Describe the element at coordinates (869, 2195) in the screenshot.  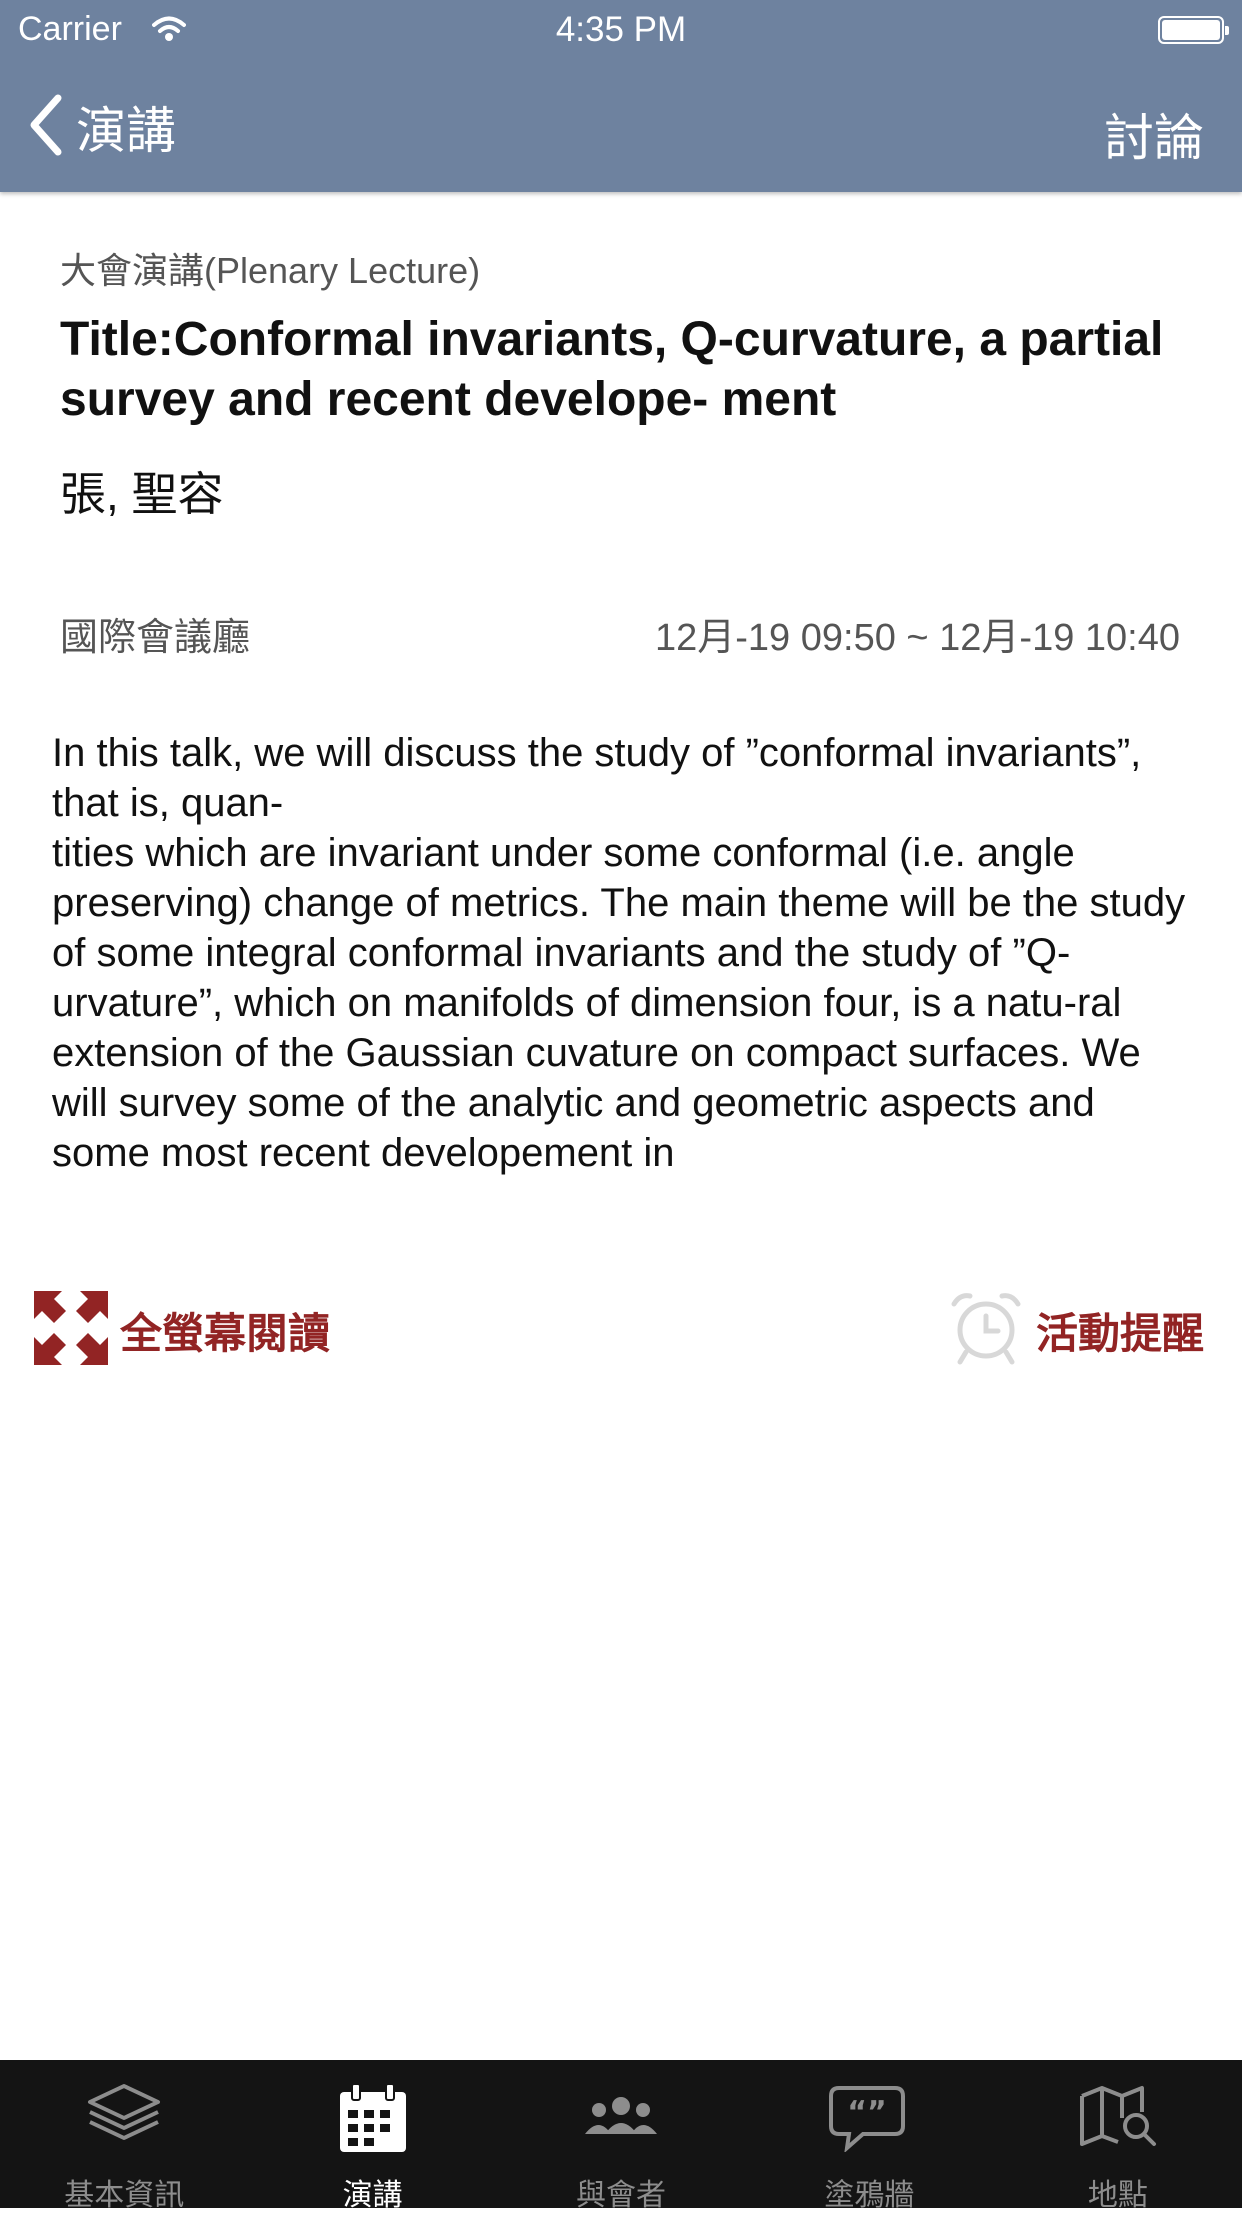
I see `tab-label: 塗鴉牆` at that location.